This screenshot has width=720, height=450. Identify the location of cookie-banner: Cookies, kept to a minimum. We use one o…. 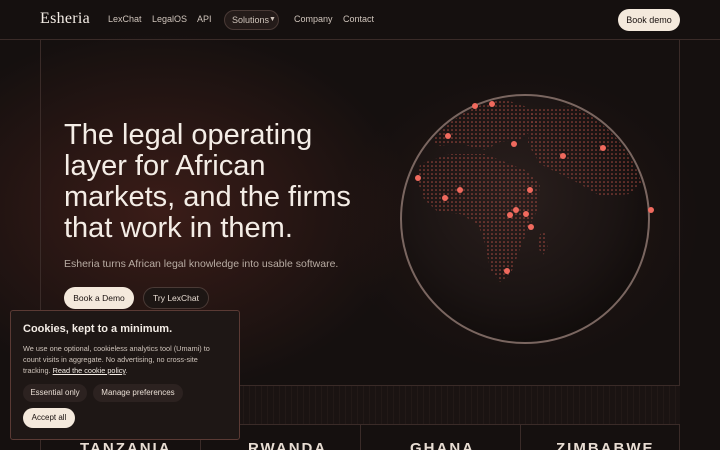
(125, 375).